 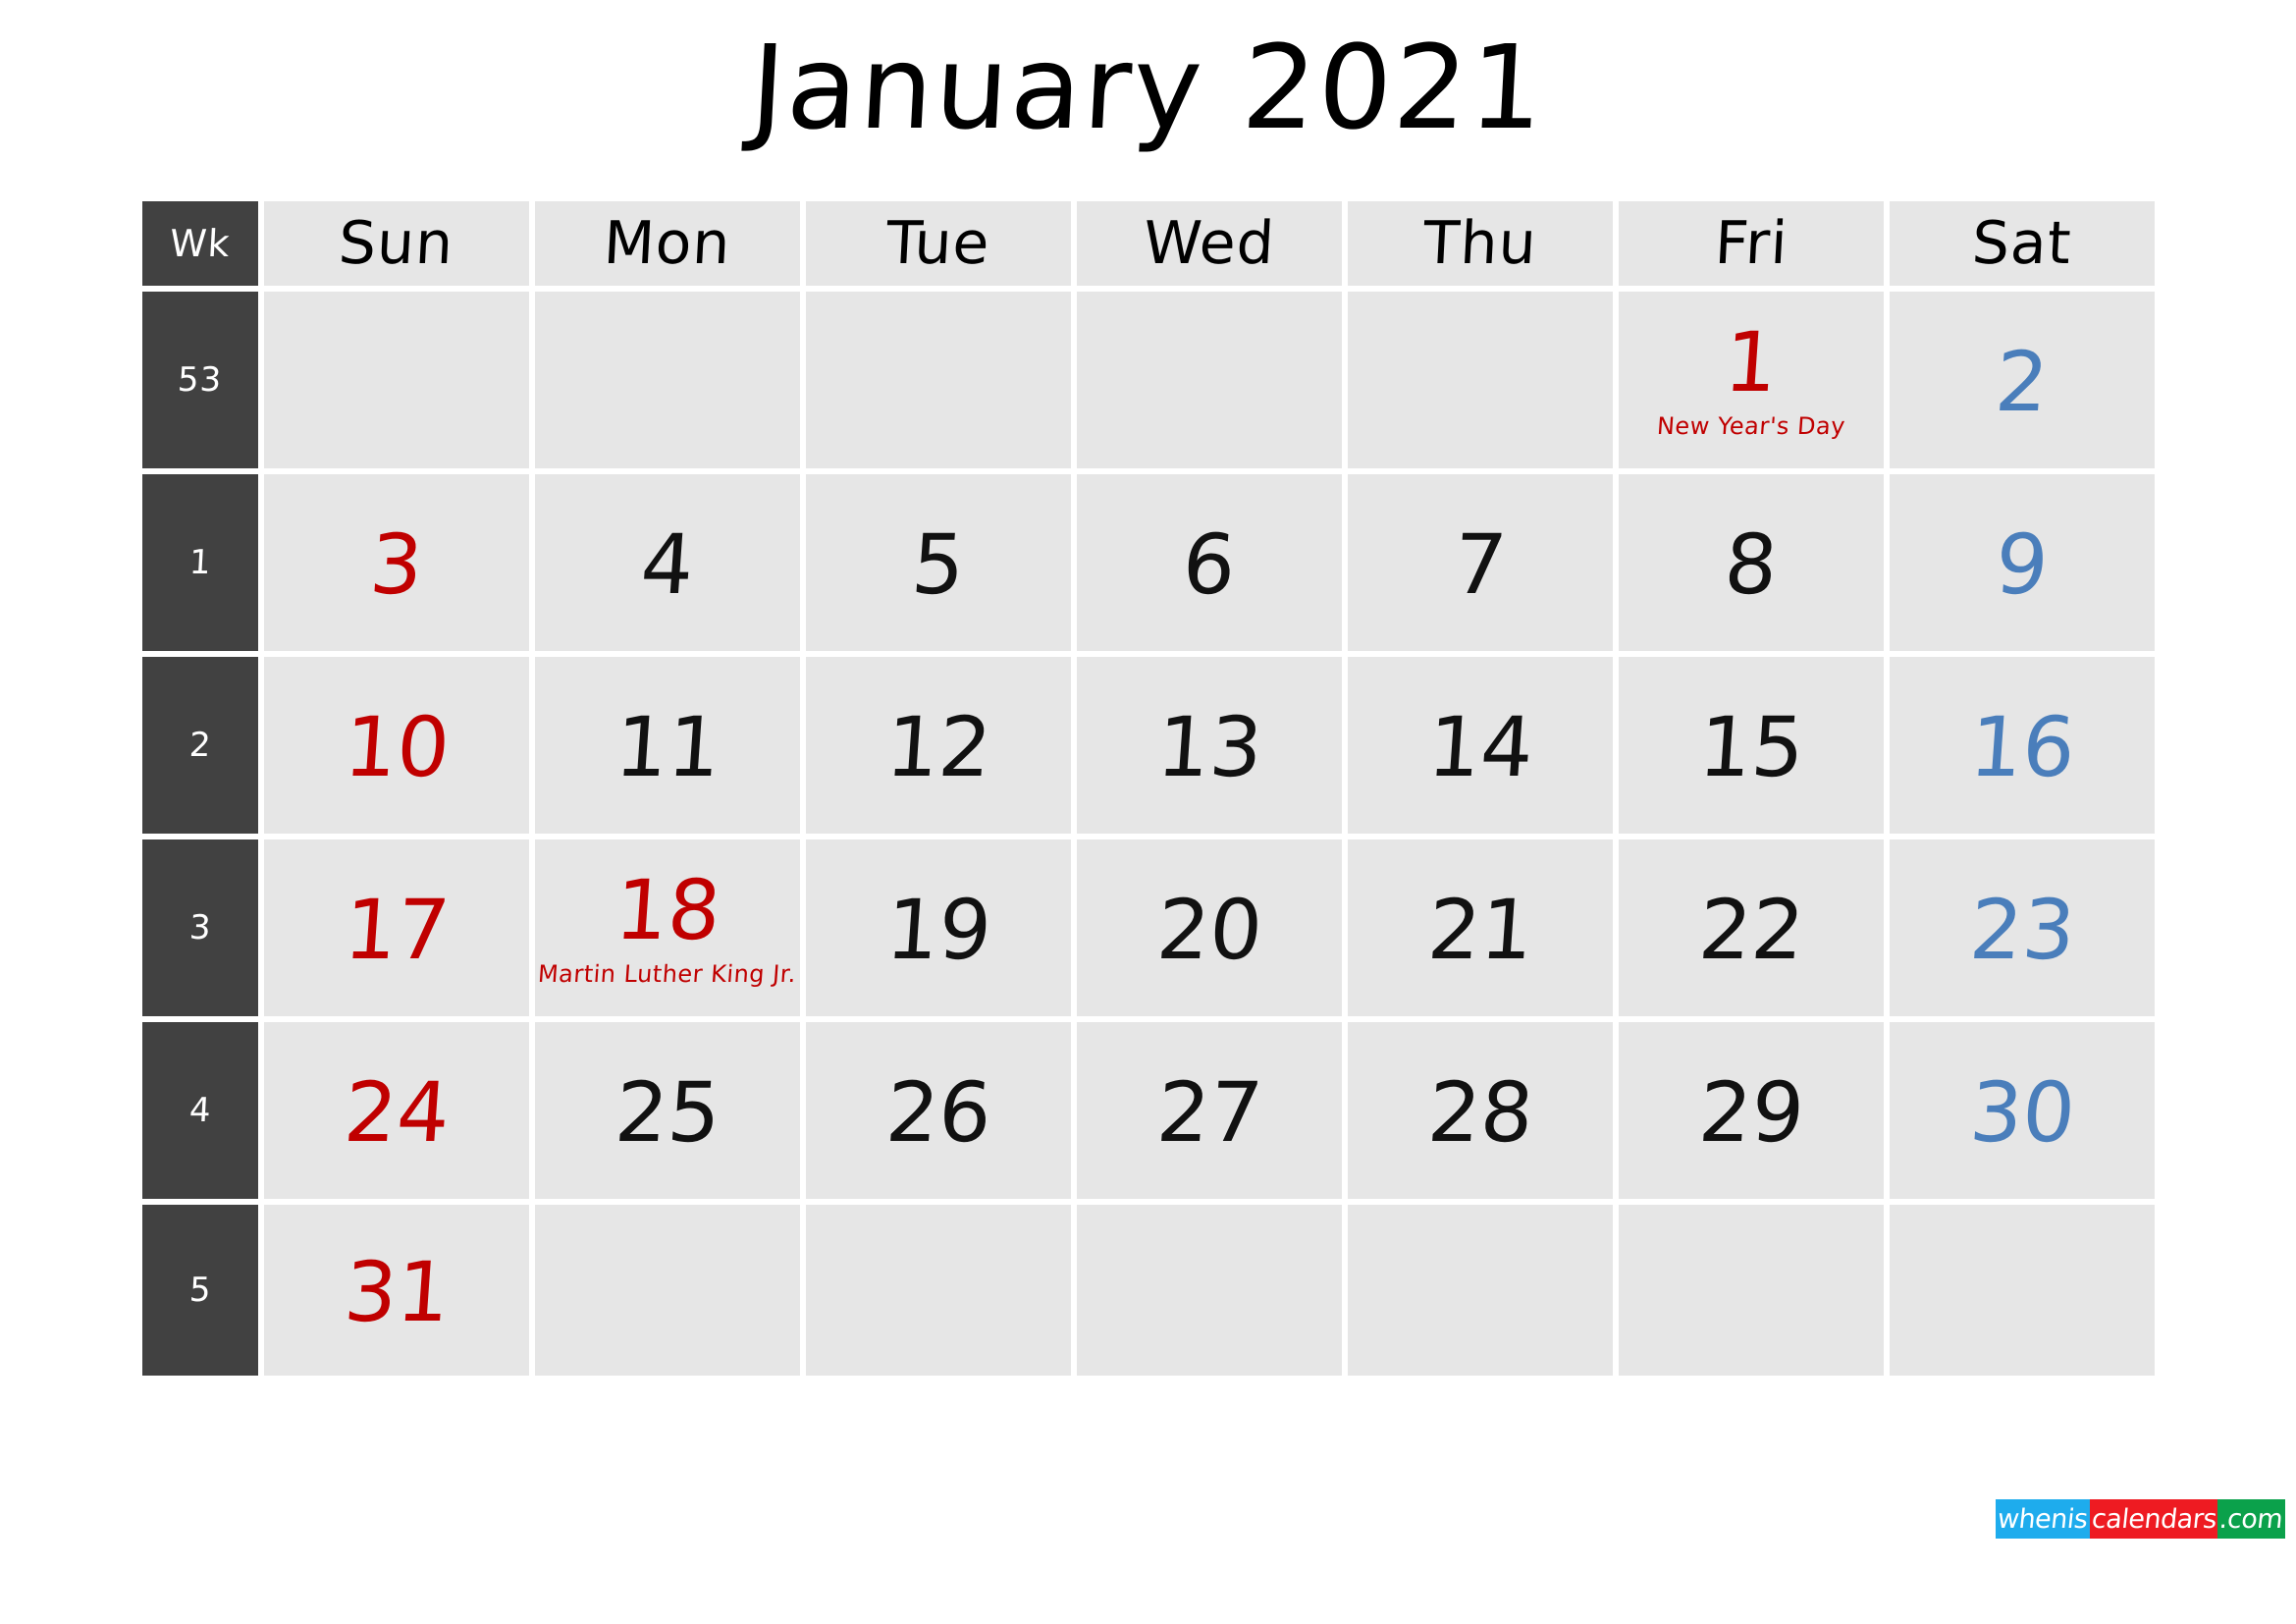 What do you see at coordinates (1480, 745) in the screenshot?
I see `day-cell: 14` at bounding box center [1480, 745].